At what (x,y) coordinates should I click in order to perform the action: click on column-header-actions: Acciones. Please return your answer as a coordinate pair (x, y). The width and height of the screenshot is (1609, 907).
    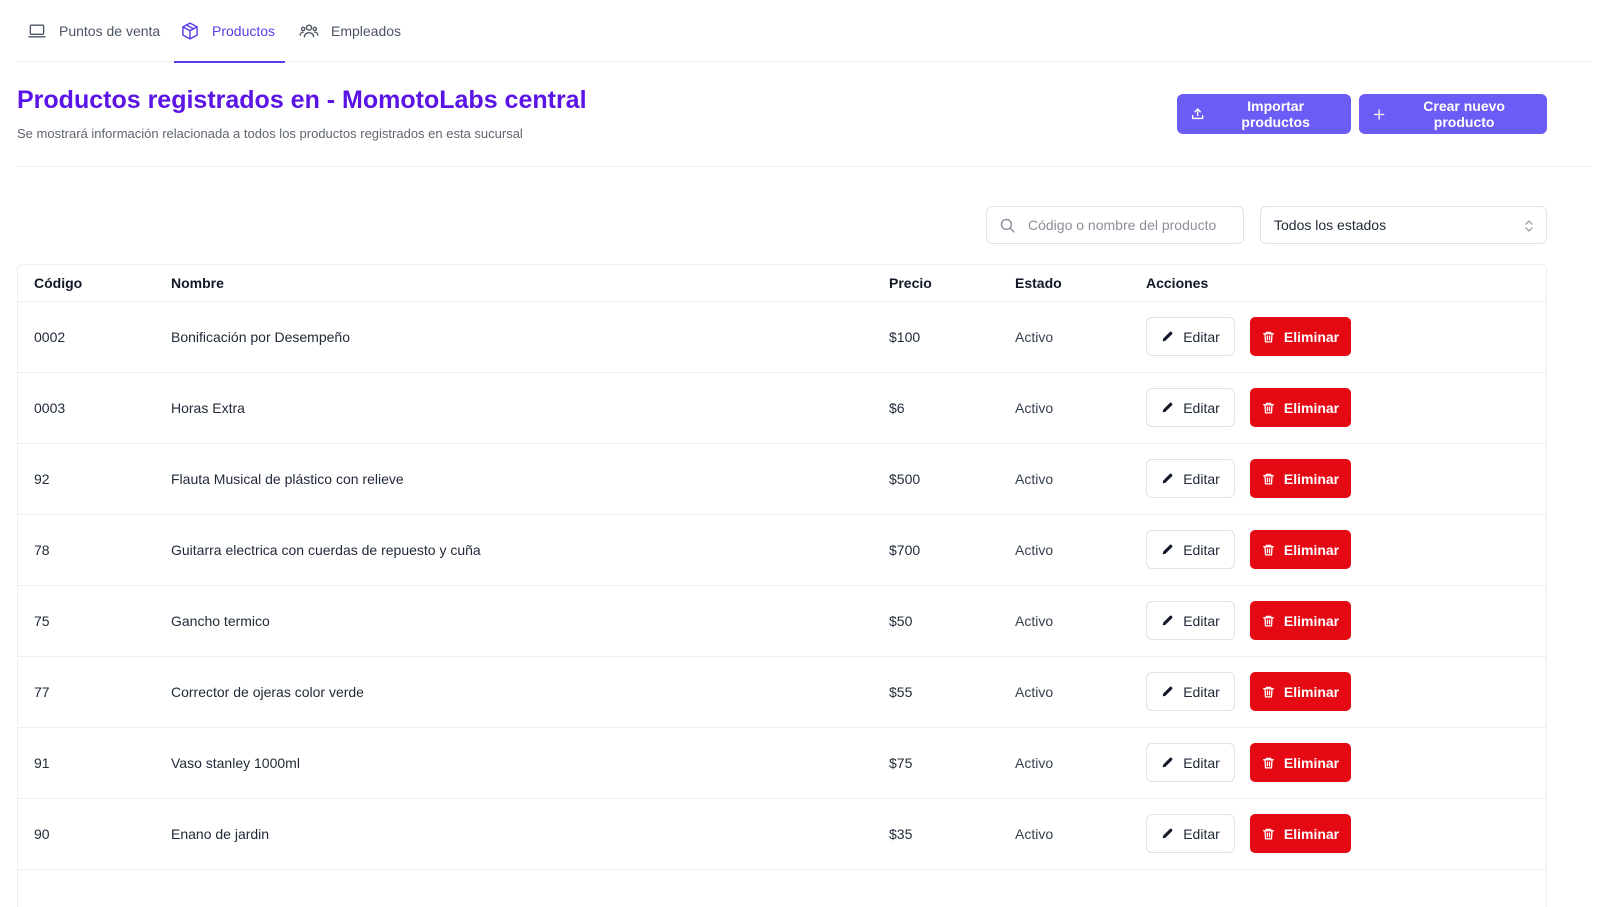
    Looking at the image, I should click on (1346, 283).